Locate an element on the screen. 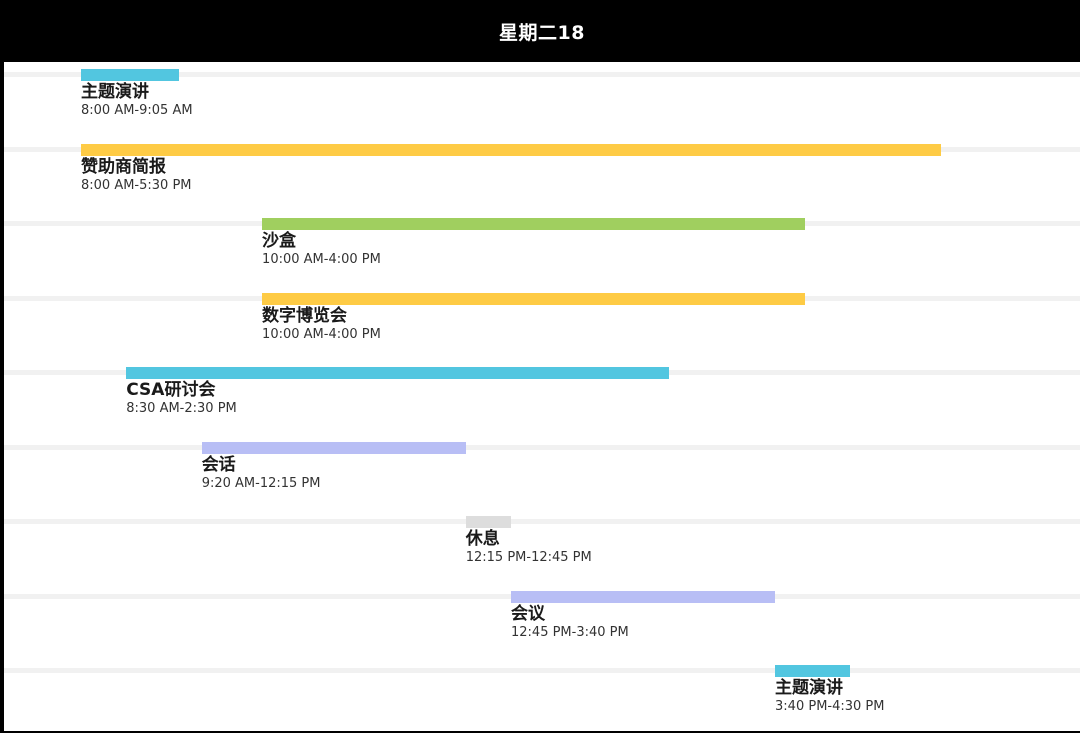 The height and width of the screenshot is (733, 1080). event-time: 3:40 PM-4:30 PM is located at coordinates (830, 706).